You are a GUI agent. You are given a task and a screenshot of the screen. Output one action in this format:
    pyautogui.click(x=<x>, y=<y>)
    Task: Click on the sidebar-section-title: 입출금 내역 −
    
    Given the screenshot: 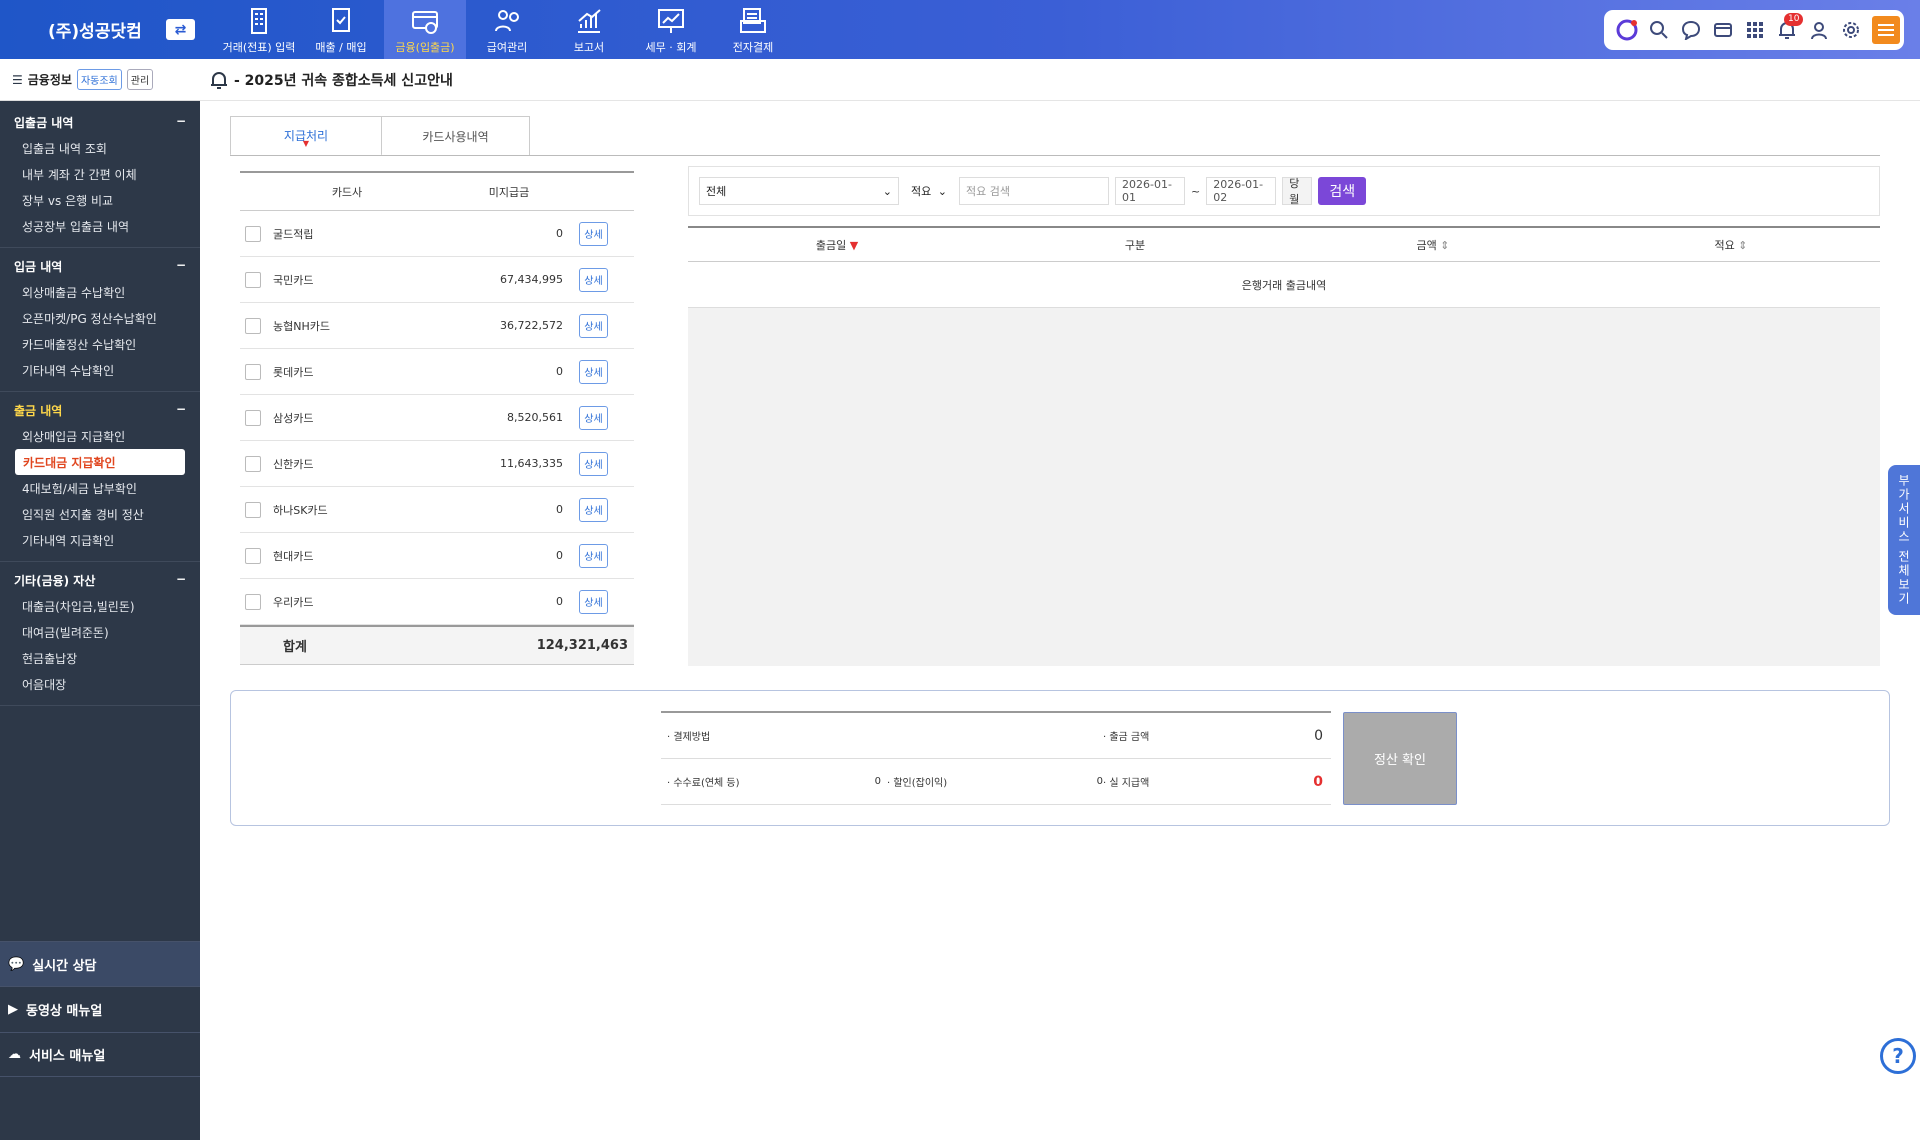 What is the action you would take?
    pyautogui.click(x=100, y=122)
    